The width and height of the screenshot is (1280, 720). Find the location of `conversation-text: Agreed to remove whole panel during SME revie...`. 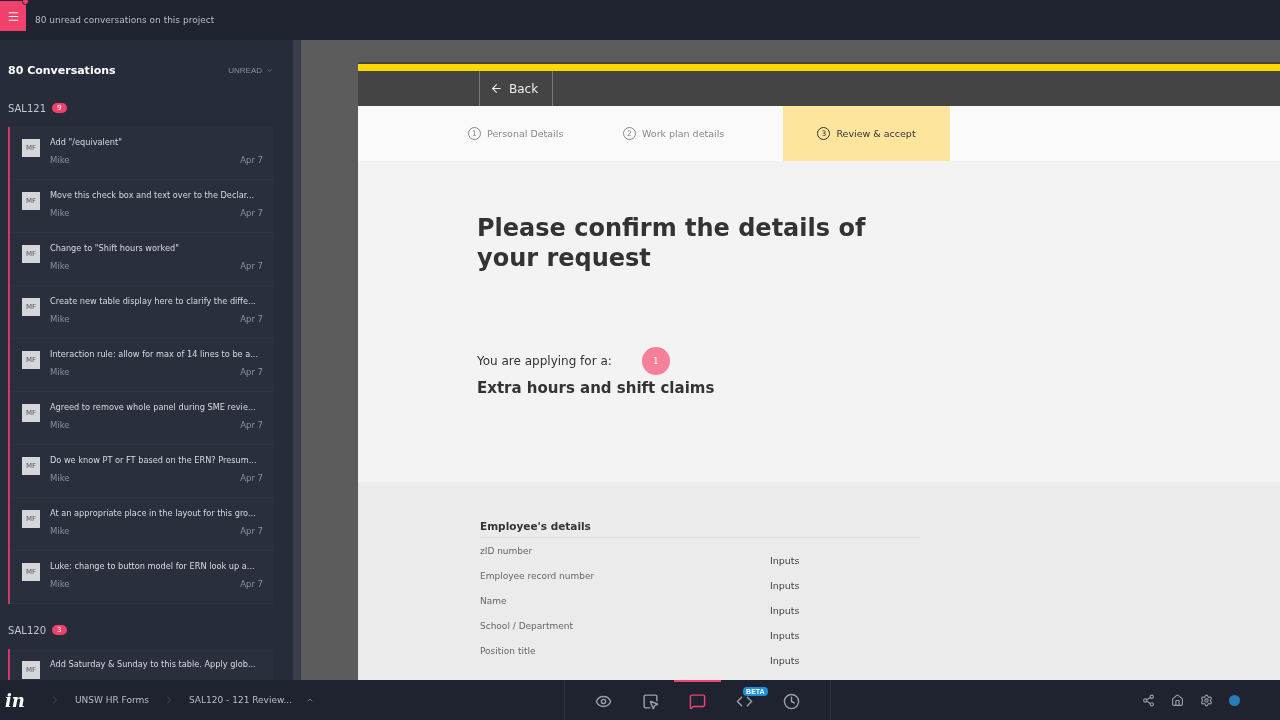

conversation-text: Agreed to remove whole panel during SME revie... is located at coordinates (153, 407).